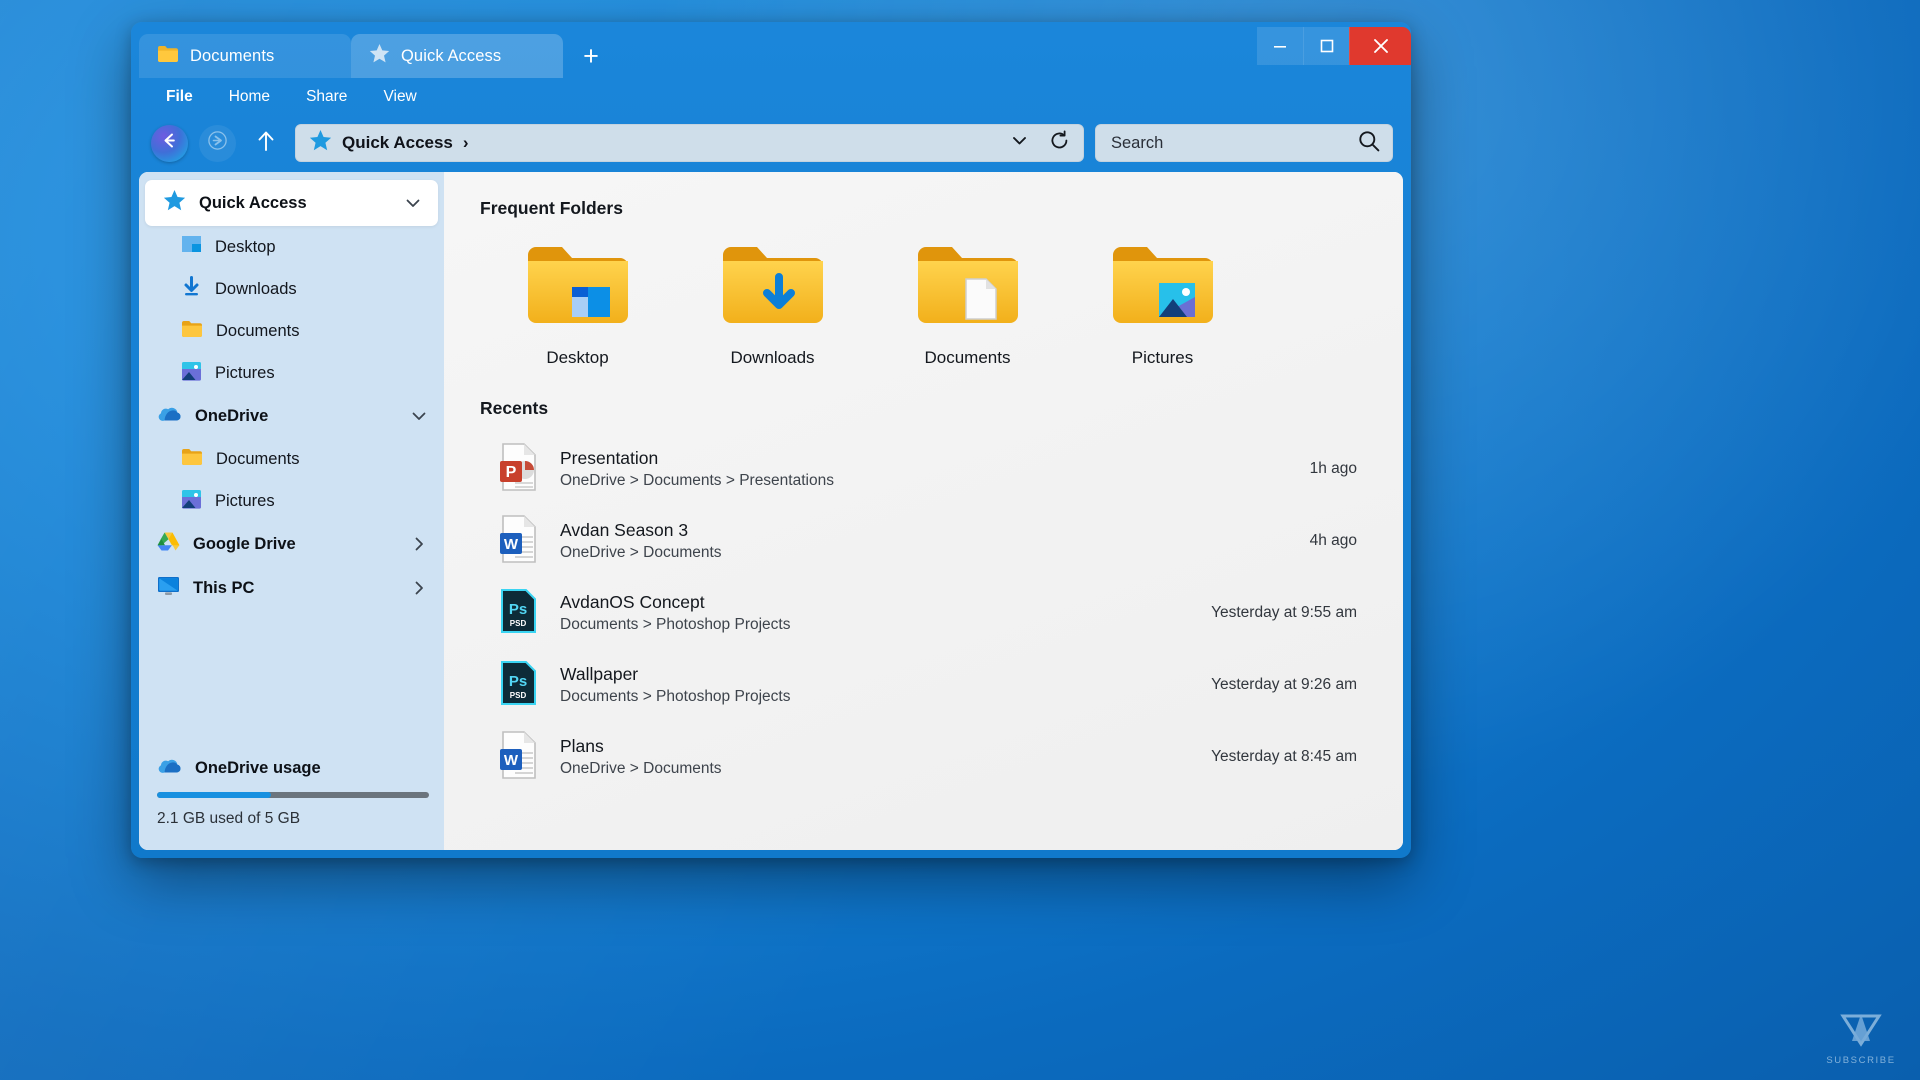 This screenshot has width=1920, height=1080. Describe the element at coordinates (1244, 143) in the screenshot. I see `search-box: Search` at that location.